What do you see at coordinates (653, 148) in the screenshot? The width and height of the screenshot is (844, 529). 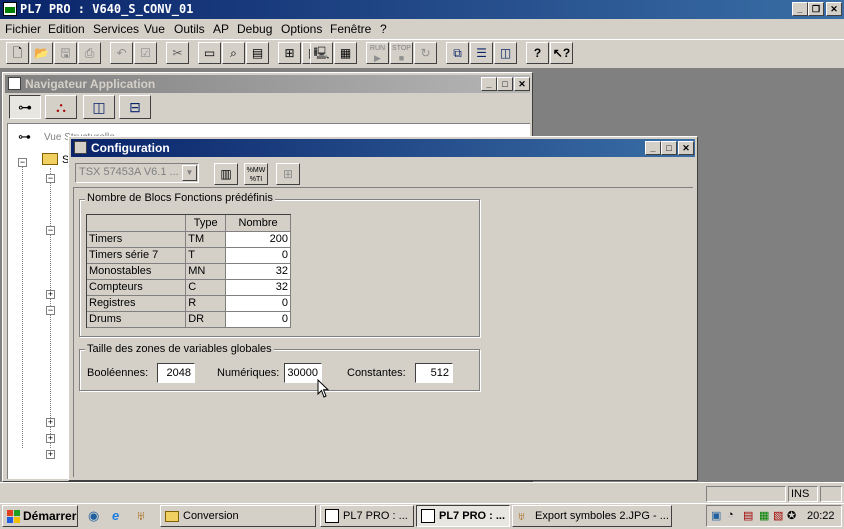 I see `configuration-minimize-button: _` at bounding box center [653, 148].